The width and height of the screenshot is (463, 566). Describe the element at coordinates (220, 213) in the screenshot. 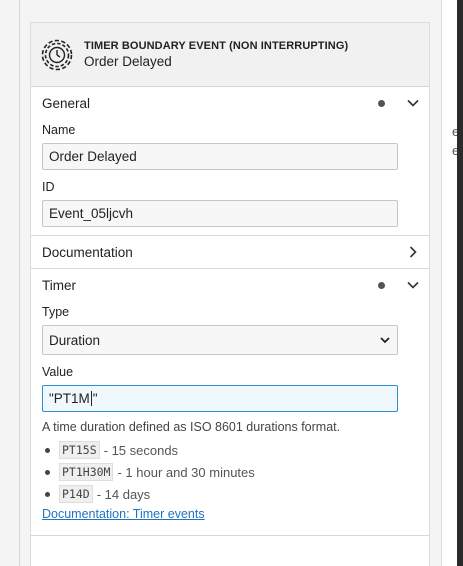

I see `id-input: Event_05ljcvh` at that location.